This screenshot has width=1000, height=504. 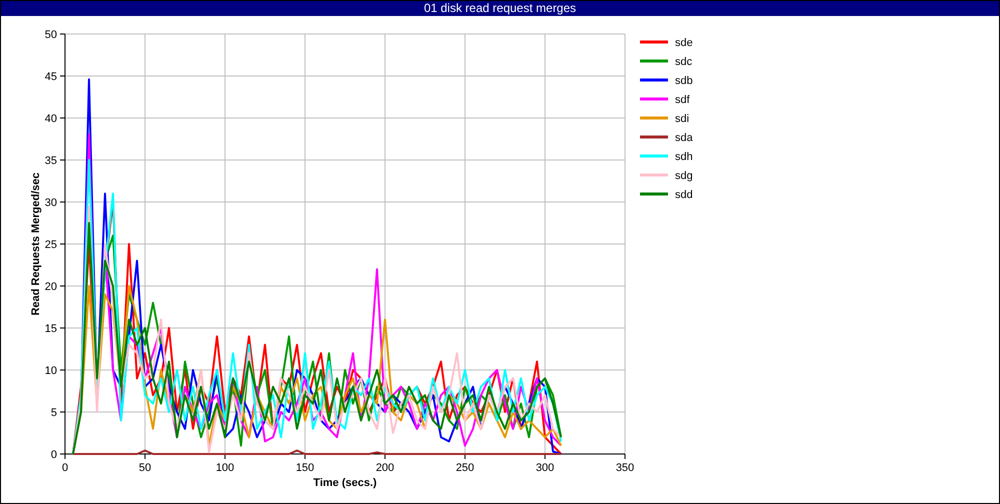 What do you see at coordinates (465, 468) in the screenshot?
I see `x-tick-label: 250` at bounding box center [465, 468].